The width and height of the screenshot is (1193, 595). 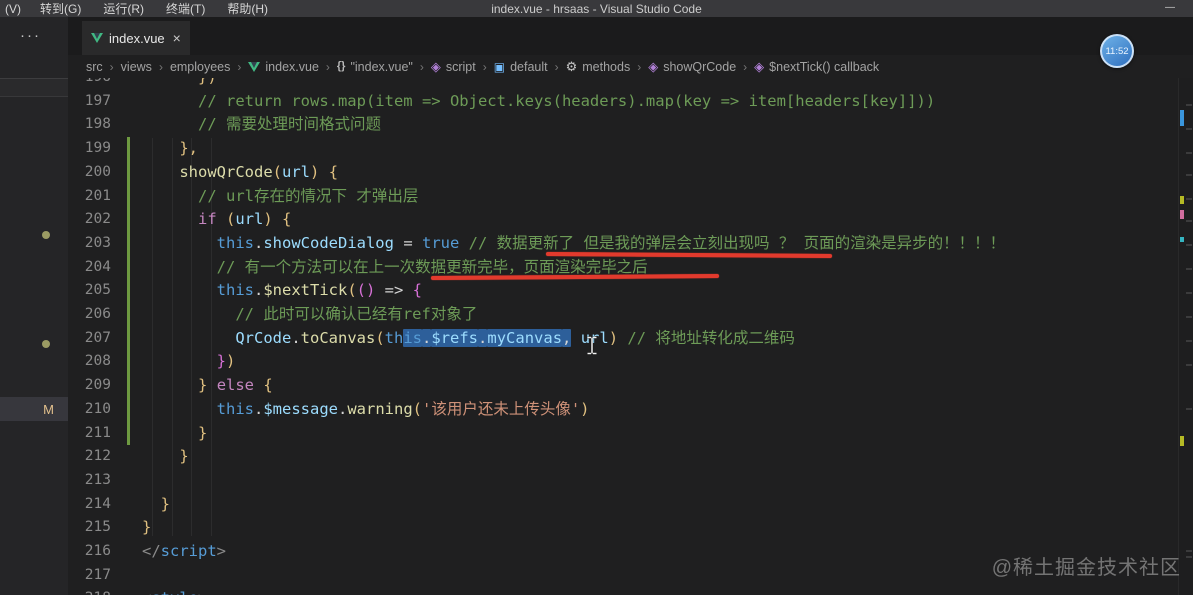 I want to click on tab-index-vue: index.vue ×, so click(x=136, y=38).